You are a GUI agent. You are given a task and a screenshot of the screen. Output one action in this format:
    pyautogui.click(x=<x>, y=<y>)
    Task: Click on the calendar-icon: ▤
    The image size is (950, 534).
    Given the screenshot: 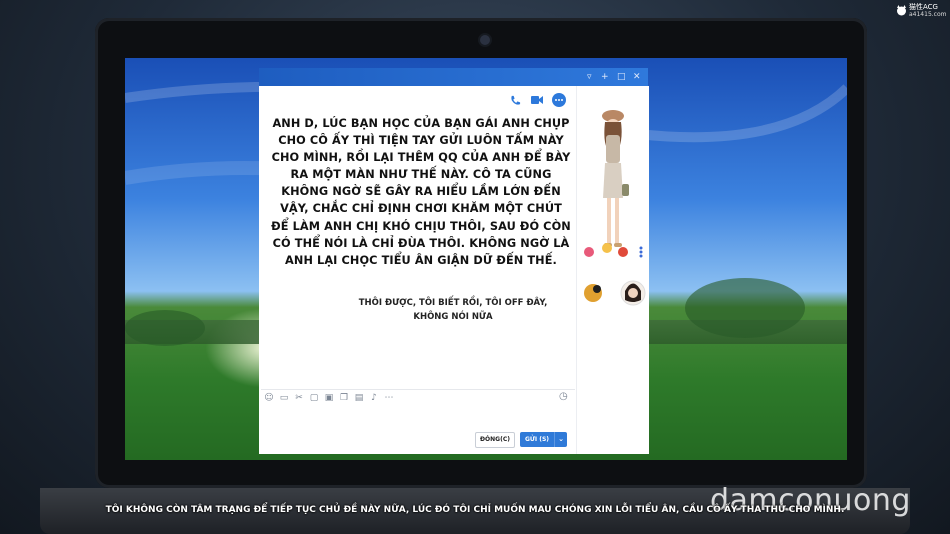 What is the action you would take?
    pyautogui.click(x=359, y=398)
    